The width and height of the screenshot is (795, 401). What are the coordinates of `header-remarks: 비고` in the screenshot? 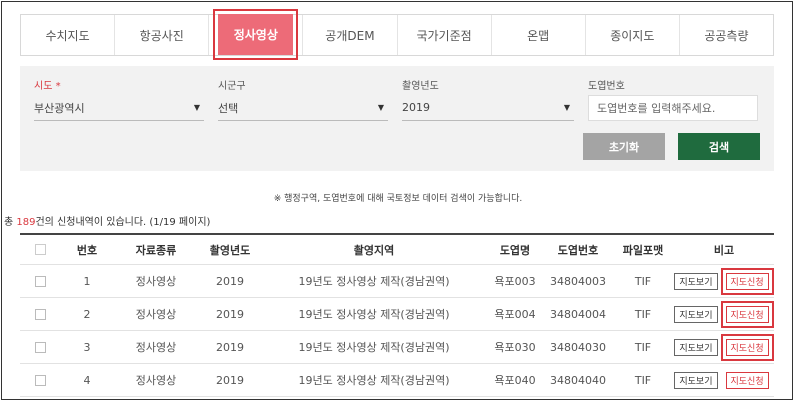 It's located at (724, 250).